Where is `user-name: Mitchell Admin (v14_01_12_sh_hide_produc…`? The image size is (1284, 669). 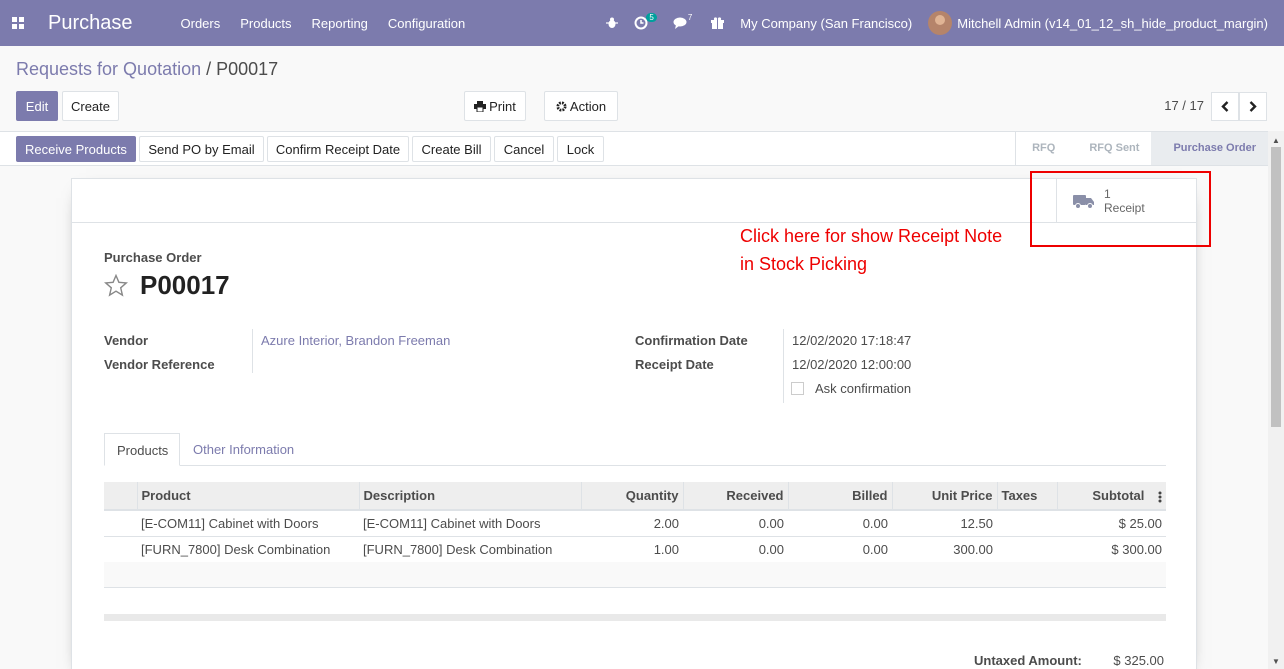 user-name: Mitchell Admin (v14_01_12_sh_hide_produc… is located at coordinates (1112, 23).